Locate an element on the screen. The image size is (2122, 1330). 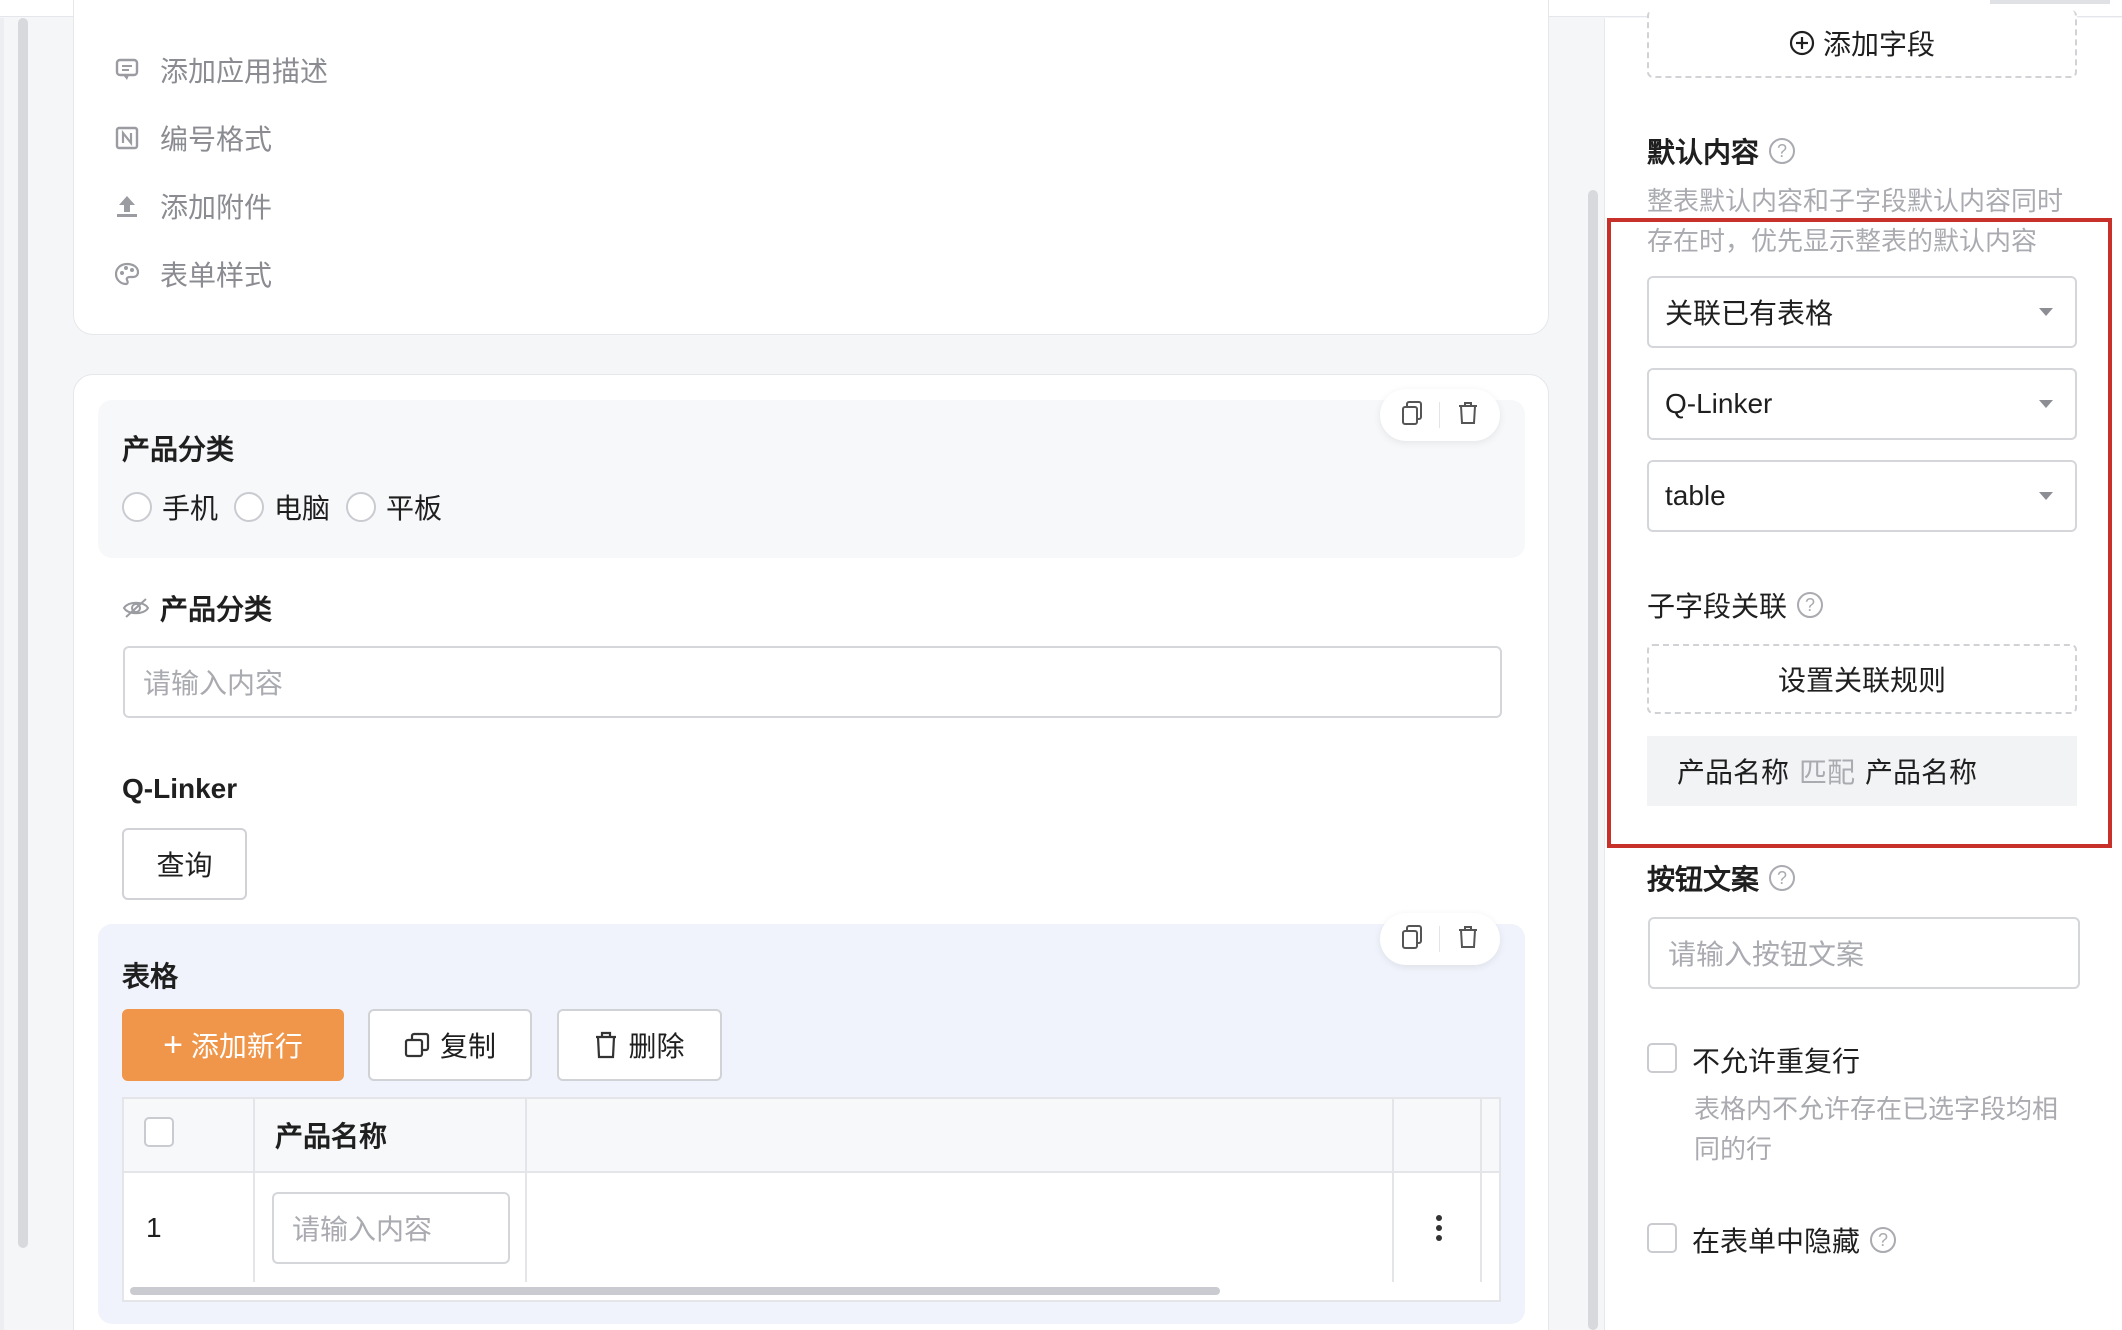
row-index: 1 is located at coordinates (154, 1227).